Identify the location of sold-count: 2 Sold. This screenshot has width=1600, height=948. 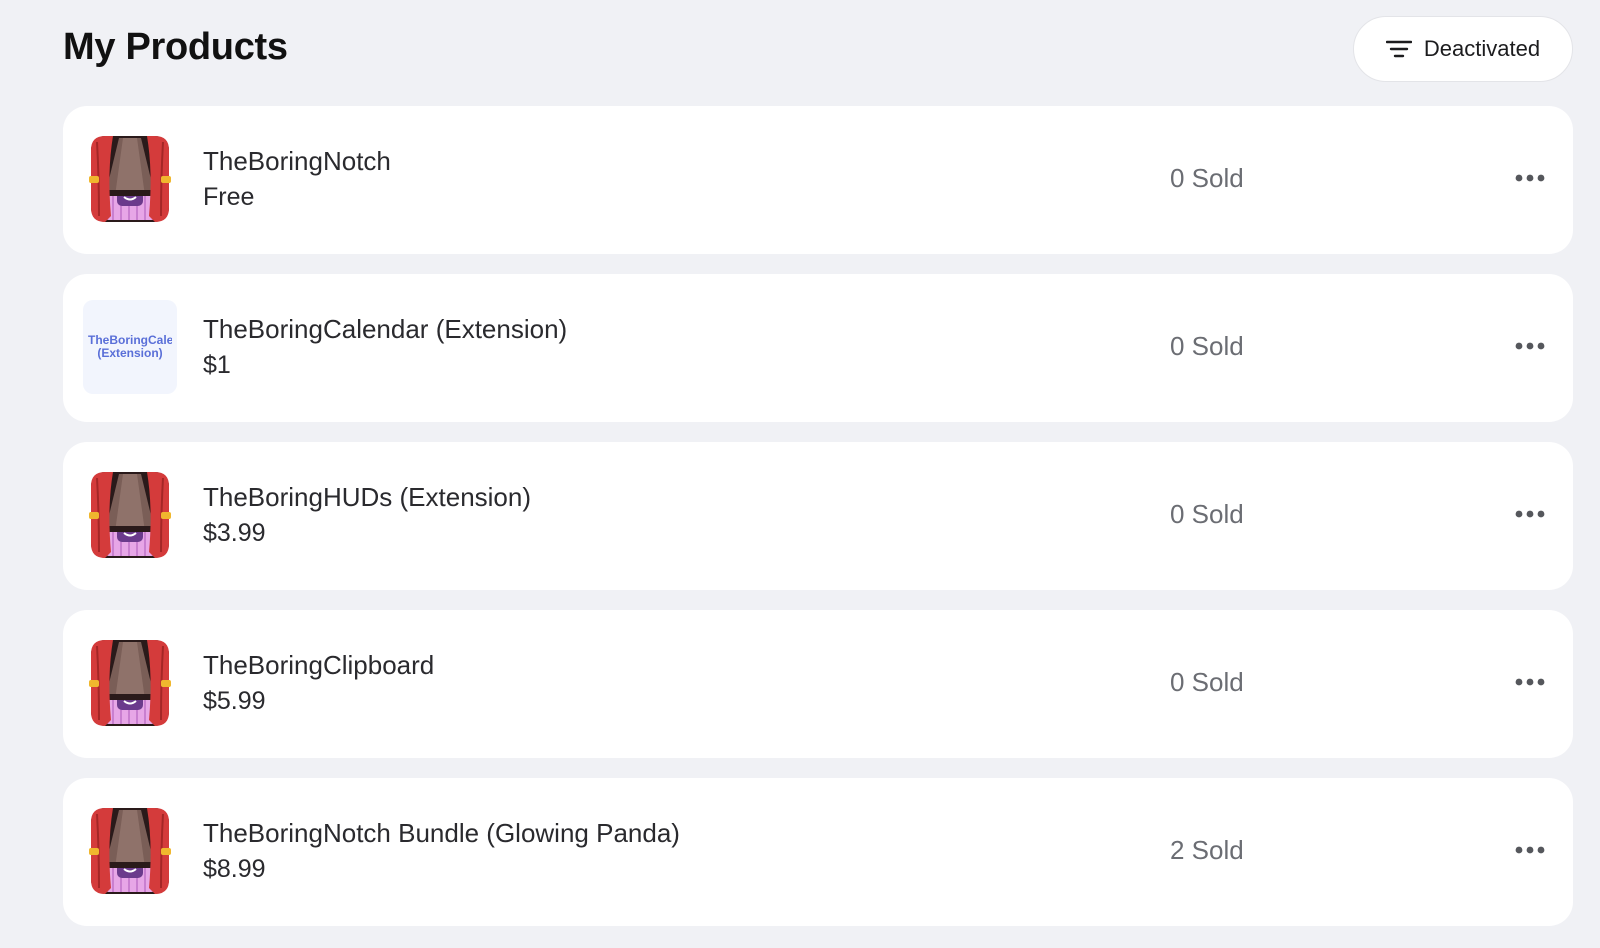
(1207, 850).